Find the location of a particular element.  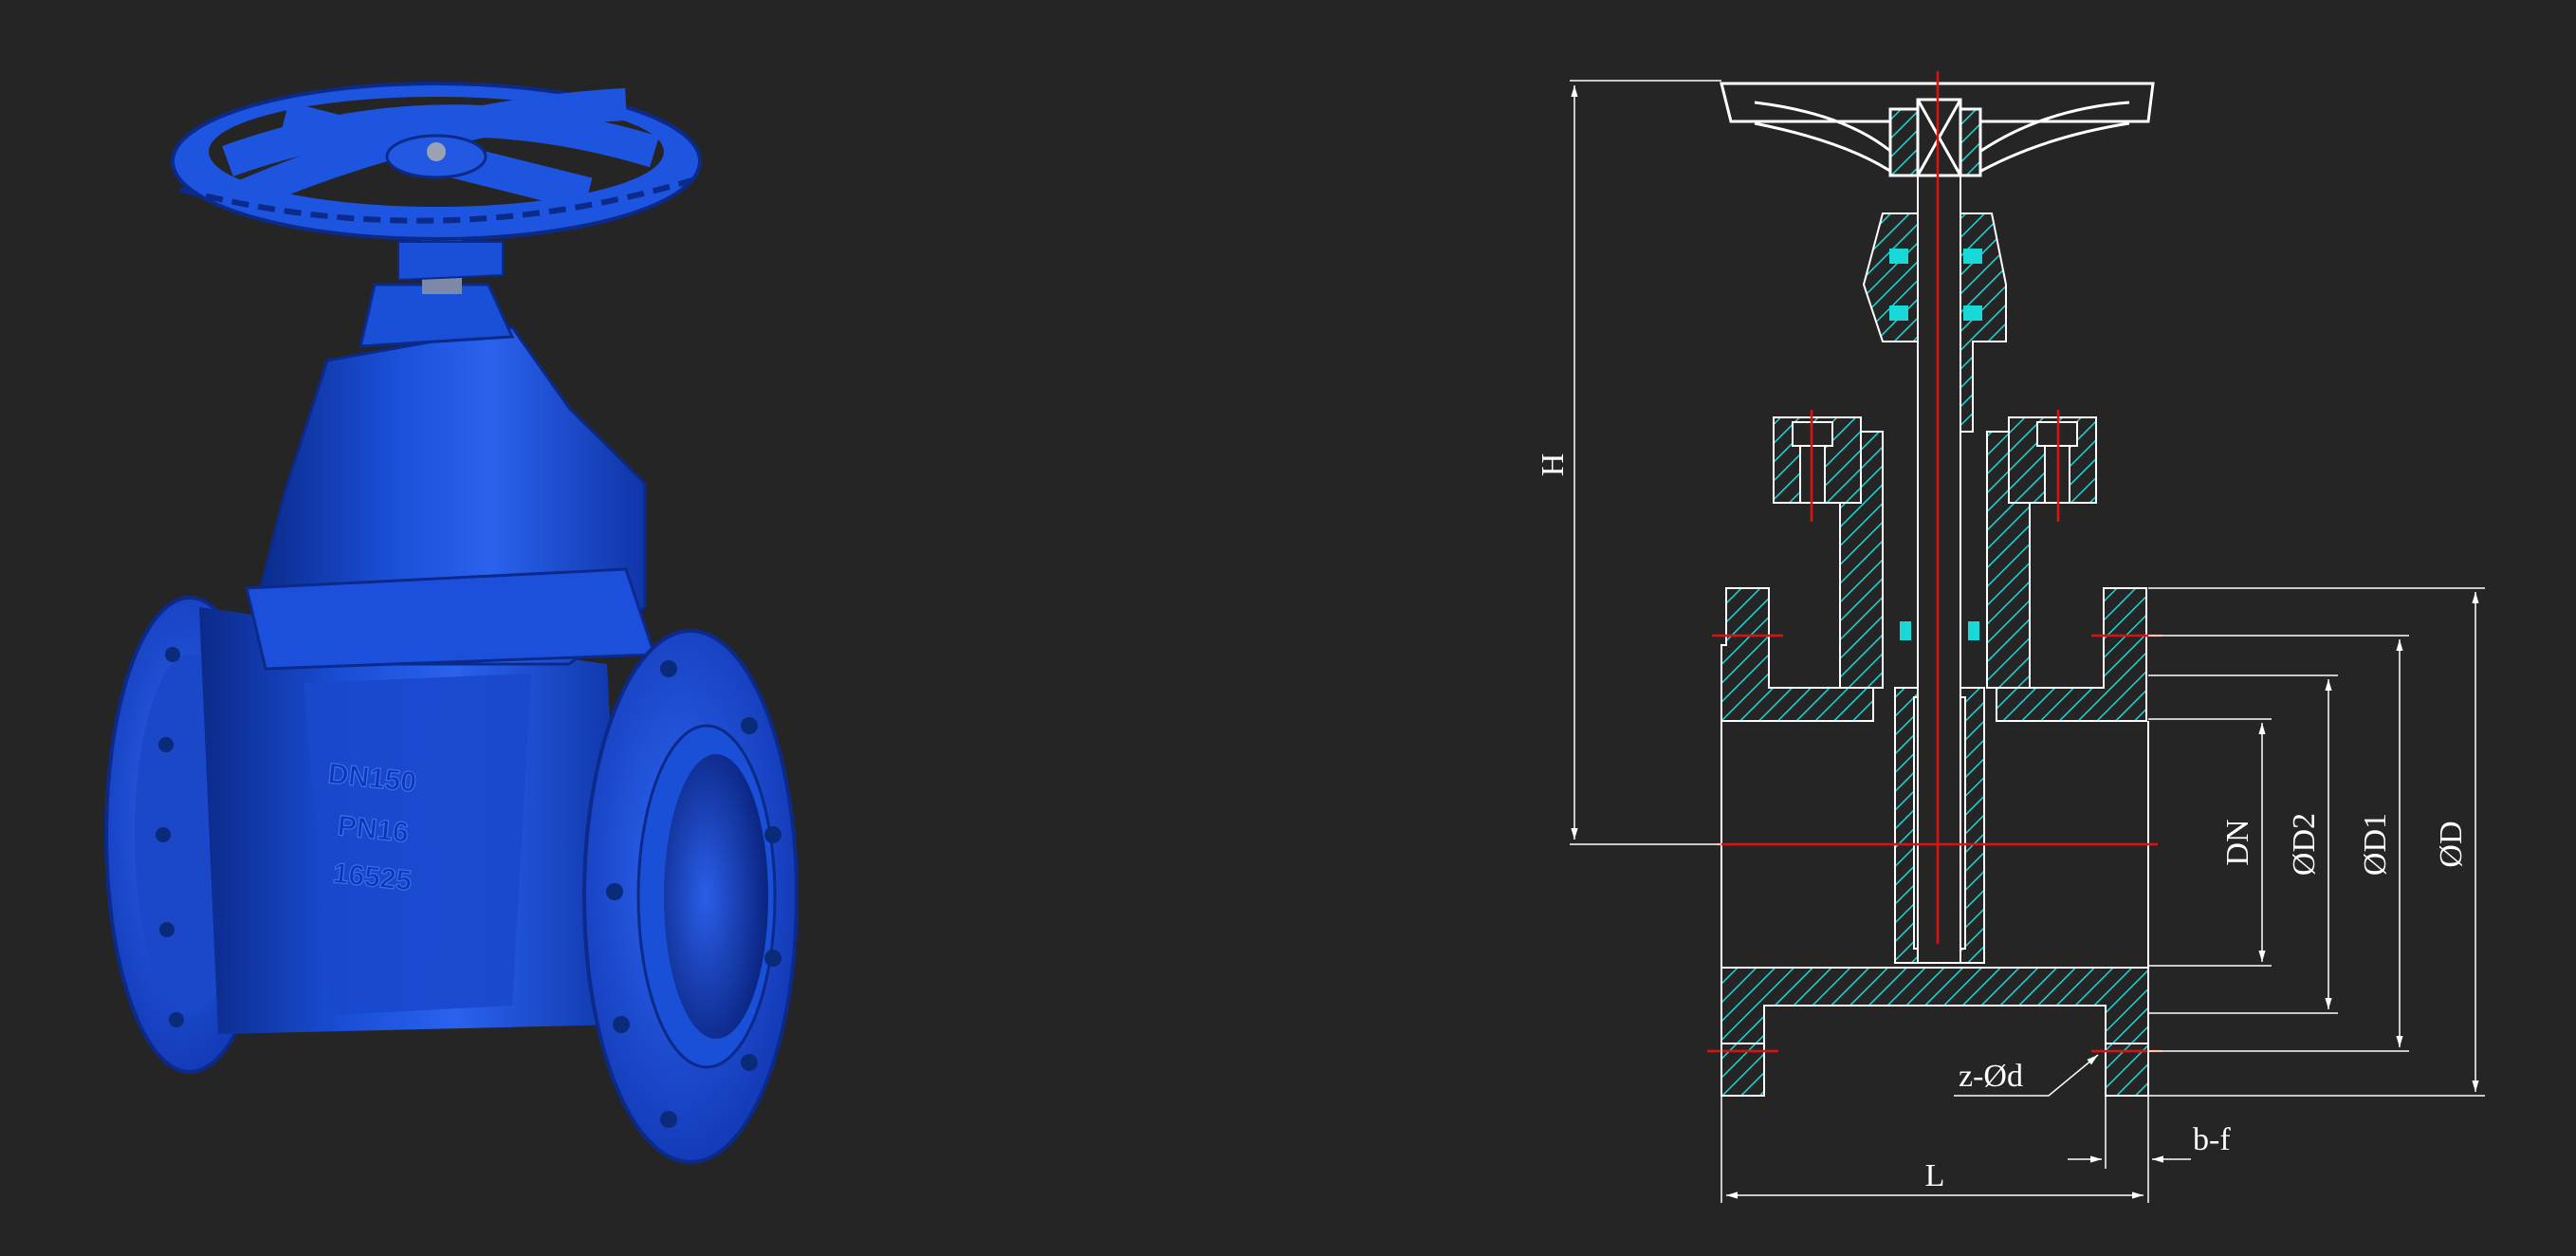

label-flange: b-f is located at coordinates (2212, 1139).